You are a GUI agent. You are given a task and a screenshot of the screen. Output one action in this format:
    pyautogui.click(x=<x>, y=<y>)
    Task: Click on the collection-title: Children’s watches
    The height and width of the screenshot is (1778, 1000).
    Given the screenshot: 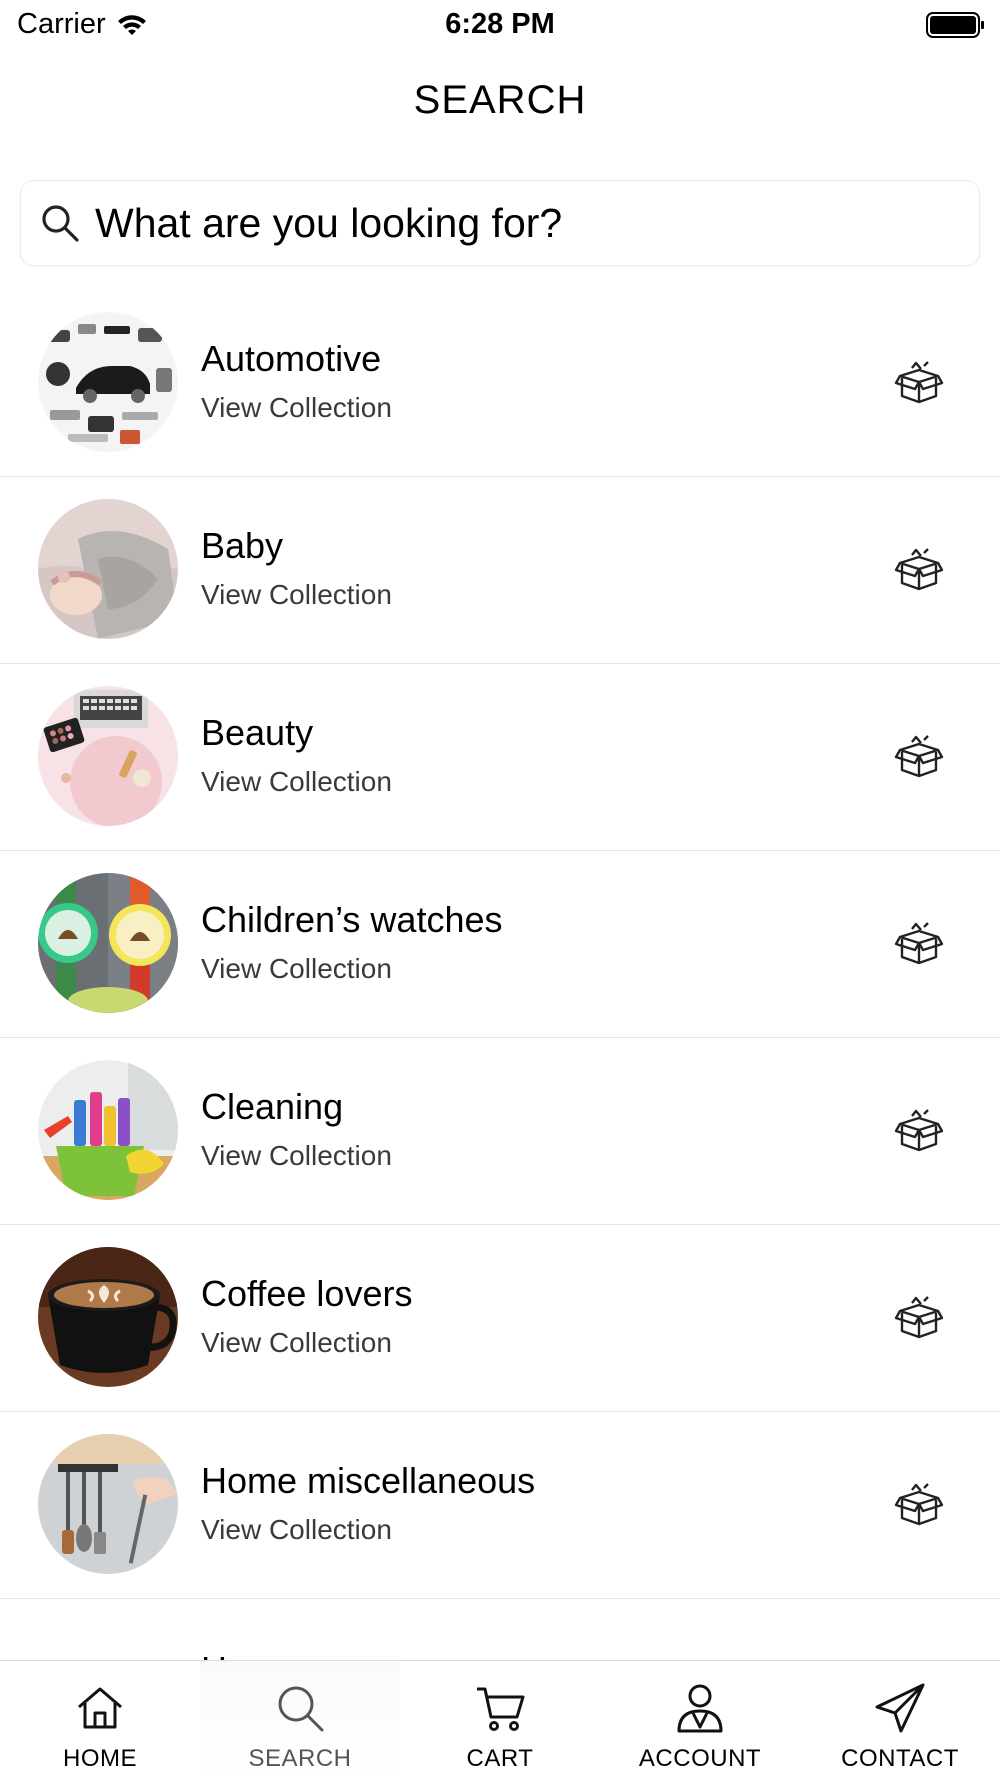 What is the action you would take?
    pyautogui.click(x=352, y=919)
    